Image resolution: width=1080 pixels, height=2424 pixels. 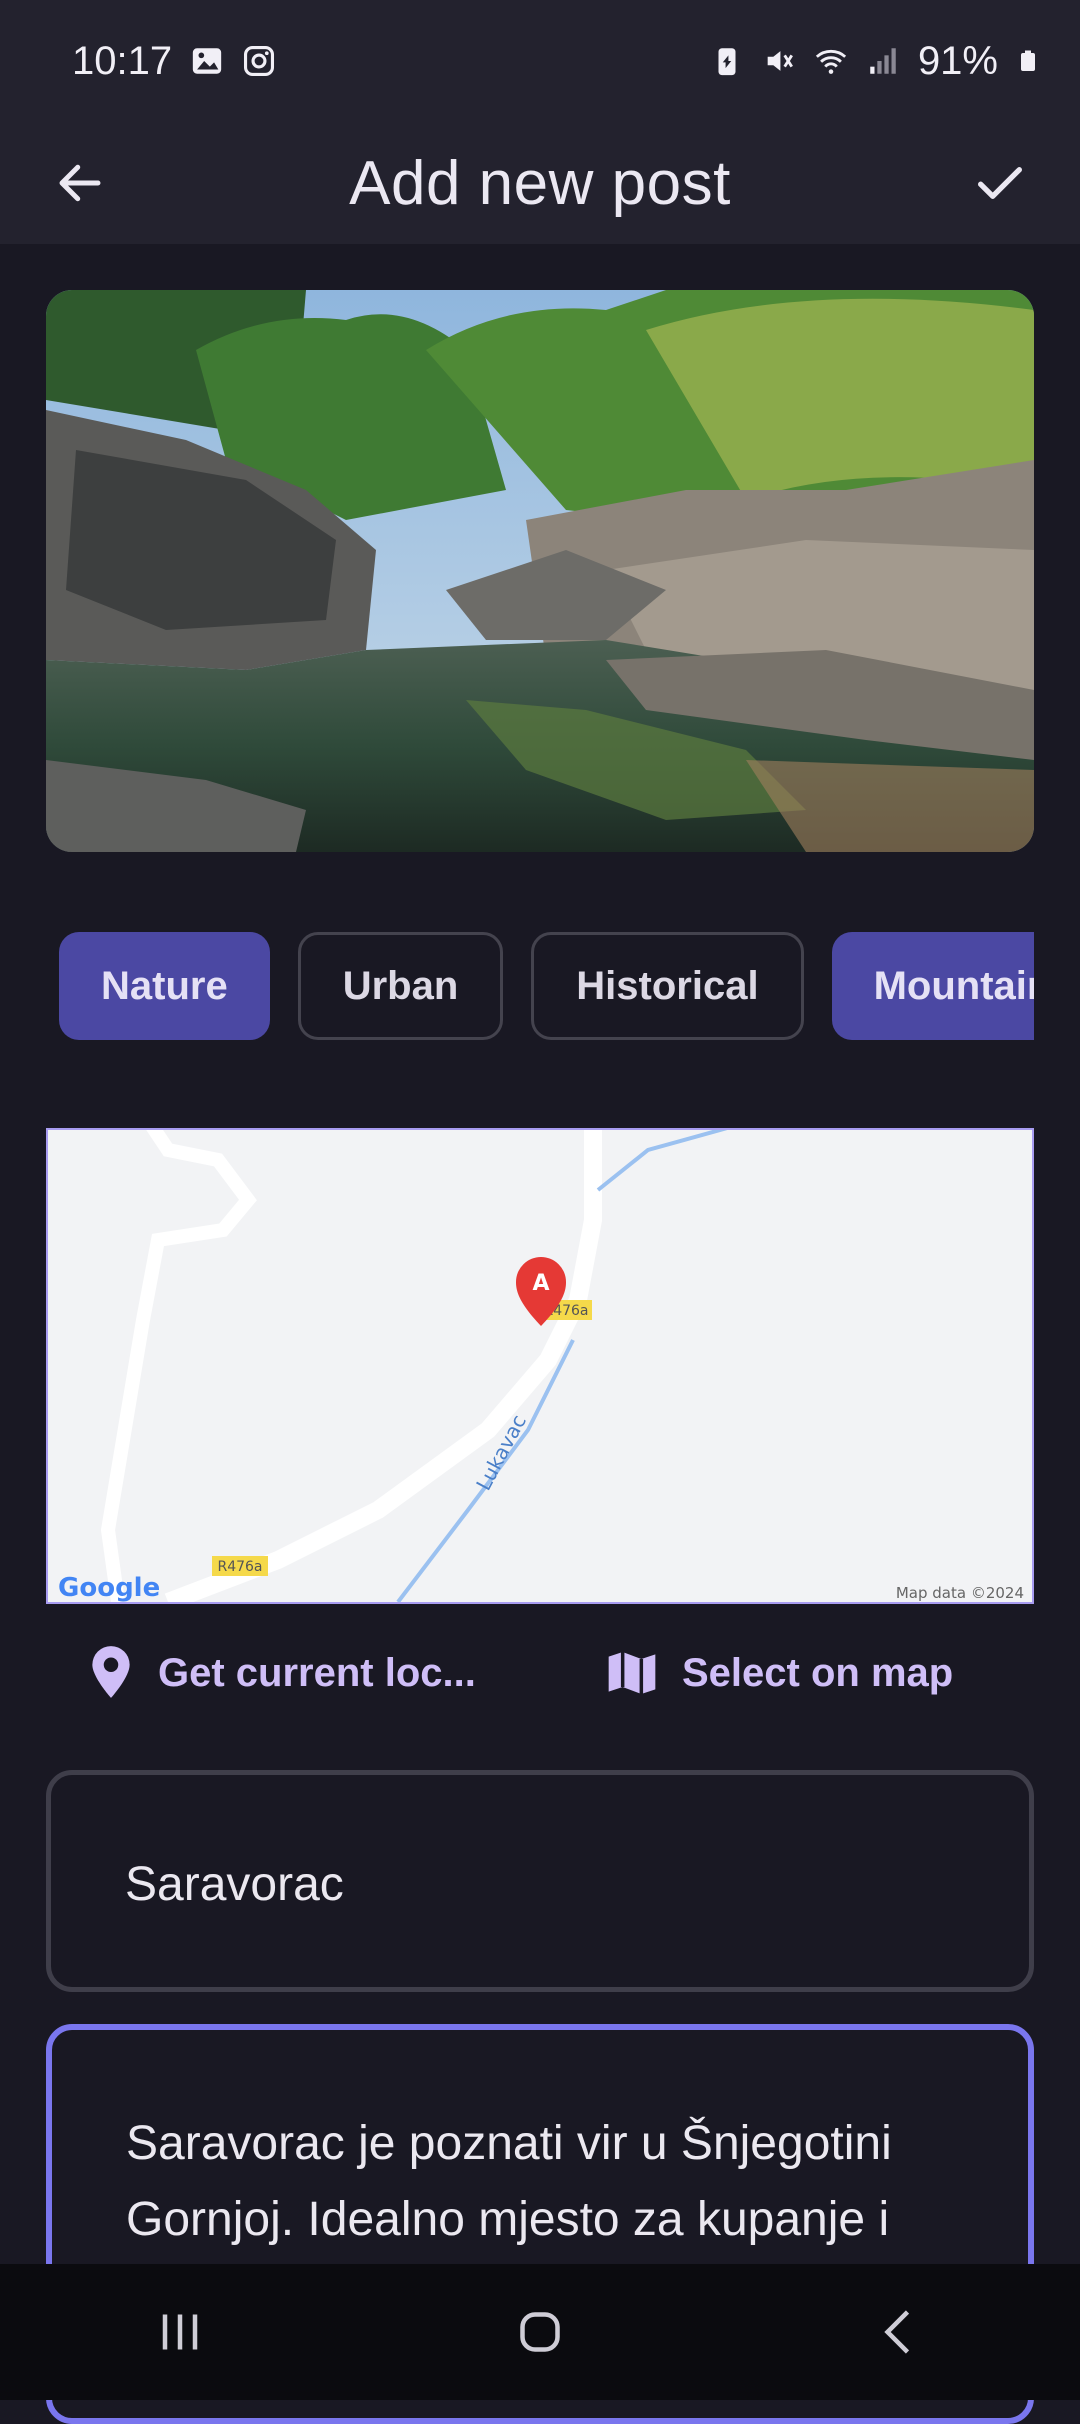 I want to click on chip-urban: Urban, so click(x=400, y=986).